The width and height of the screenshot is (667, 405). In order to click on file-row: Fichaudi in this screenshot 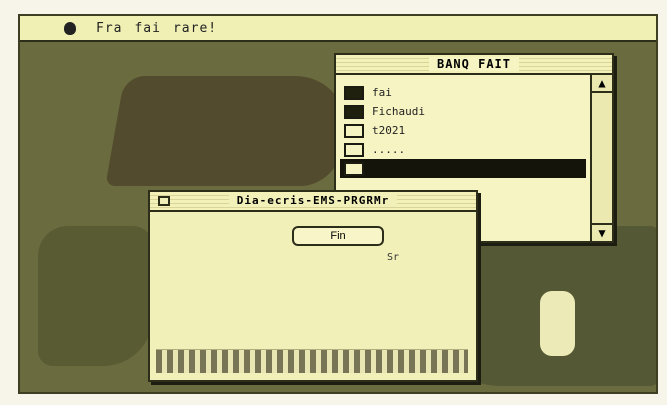, I will do `click(465, 111)`.